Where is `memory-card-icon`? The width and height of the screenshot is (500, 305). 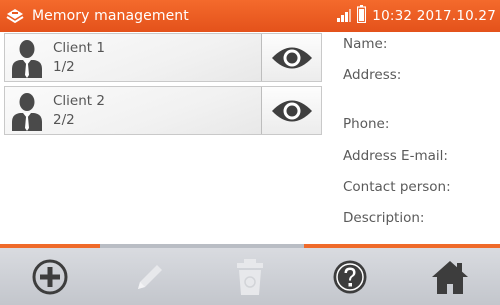 memory-card-icon is located at coordinates (15, 16).